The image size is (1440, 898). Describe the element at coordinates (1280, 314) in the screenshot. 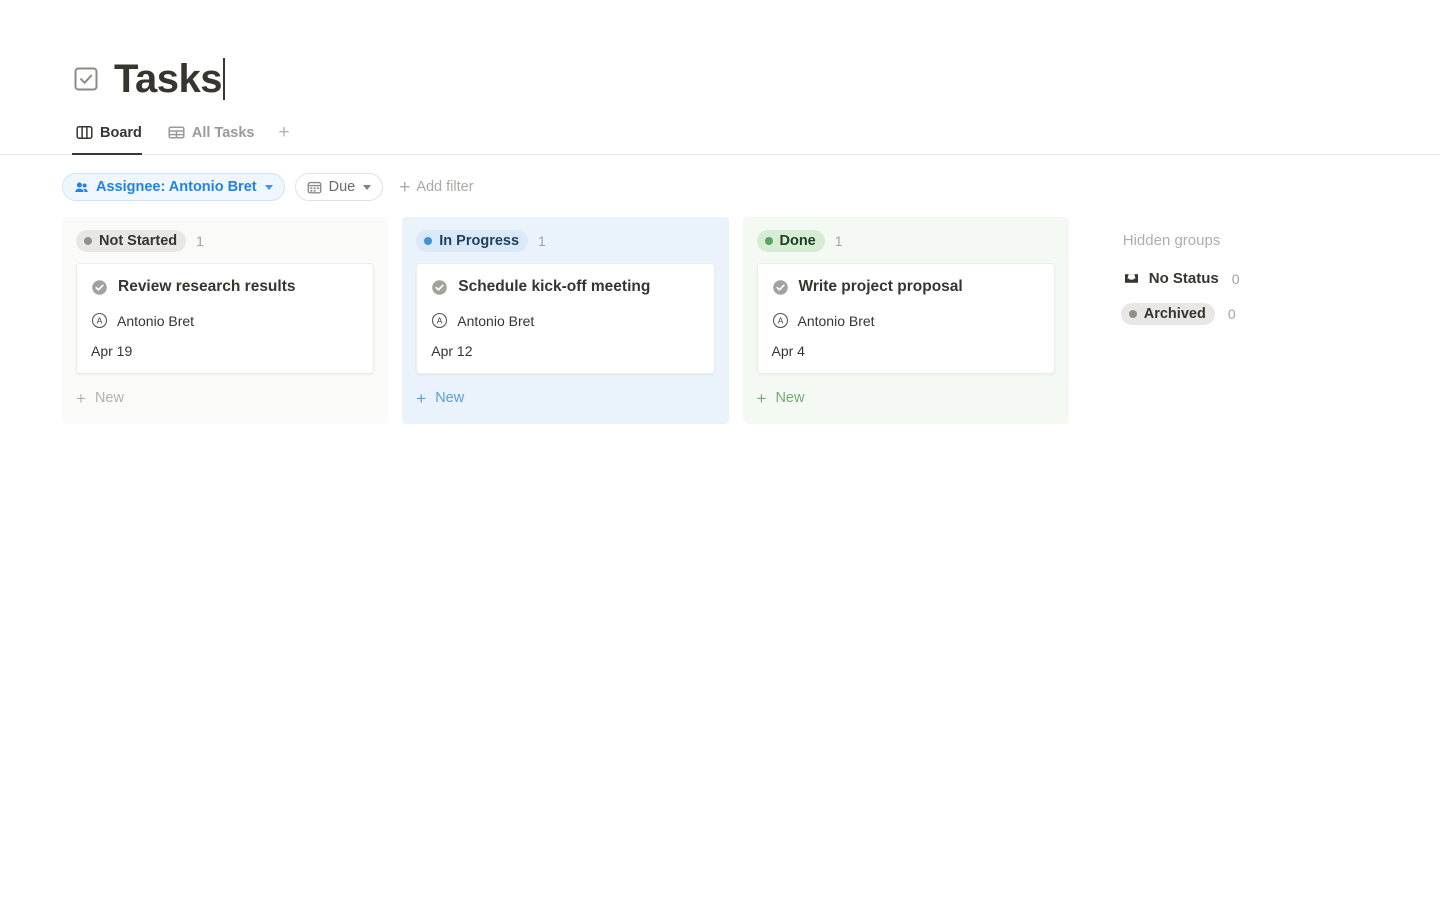

I see `hidden-group-archived: Archived 0` at that location.